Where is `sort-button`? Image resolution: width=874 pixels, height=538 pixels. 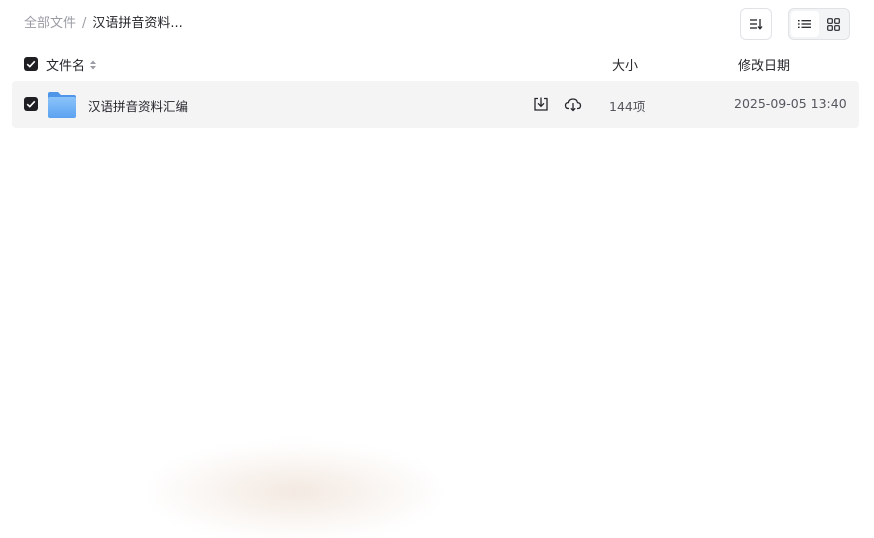 sort-button is located at coordinates (756, 24).